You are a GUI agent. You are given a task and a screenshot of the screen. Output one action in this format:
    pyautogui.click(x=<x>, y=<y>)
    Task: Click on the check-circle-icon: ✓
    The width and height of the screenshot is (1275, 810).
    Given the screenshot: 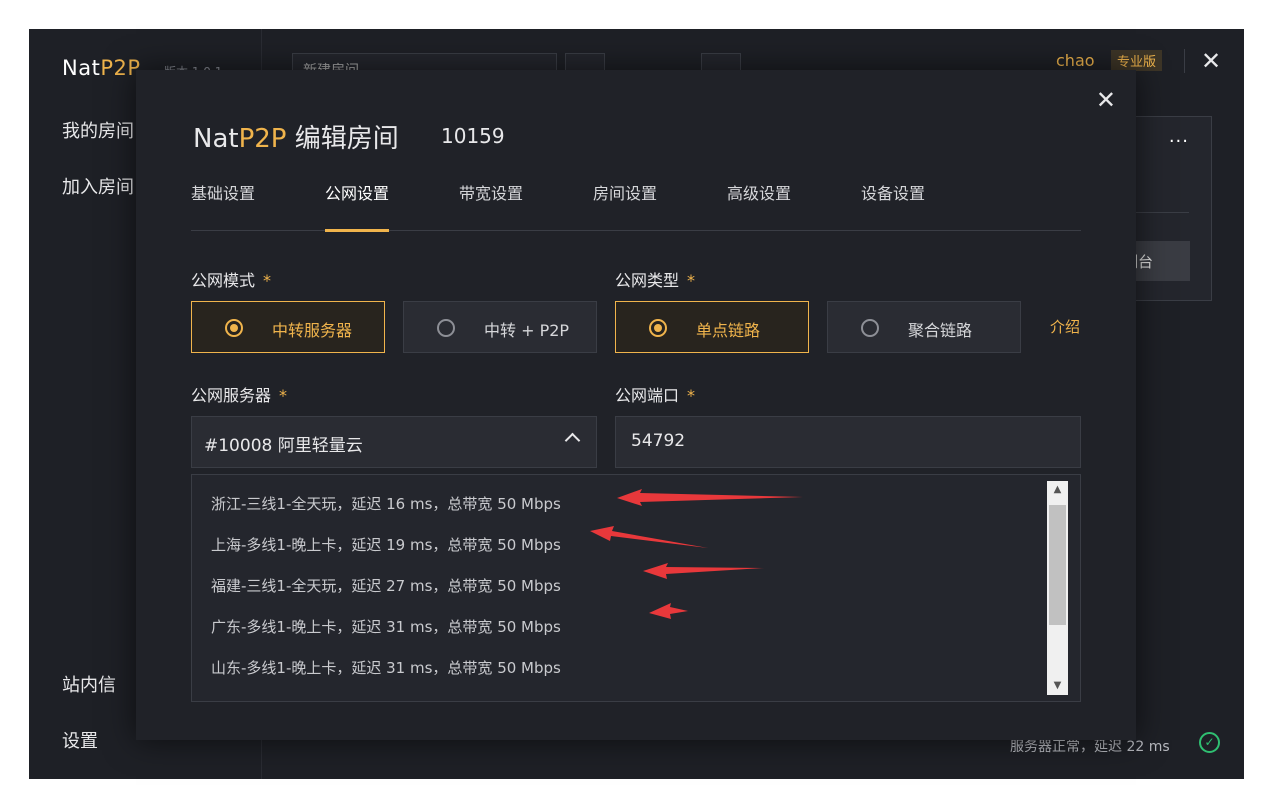 What is the action you would take?
    pyautogui.click(x=1209, y=742)
    